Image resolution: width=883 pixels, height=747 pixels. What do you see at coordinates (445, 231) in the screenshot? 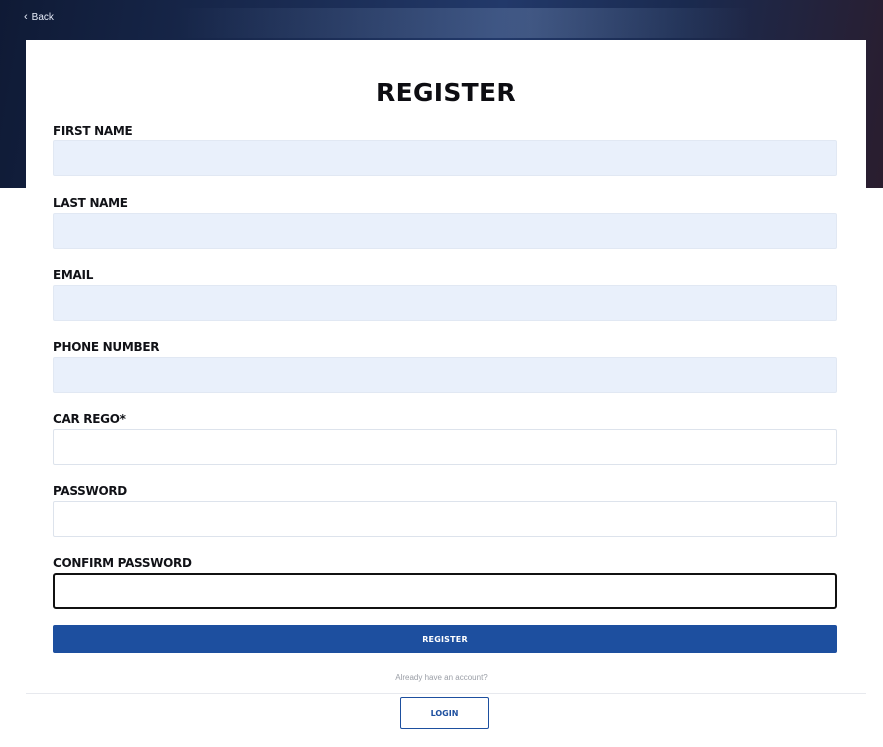
I see `last-name-field` at bounding box center [445, 231].